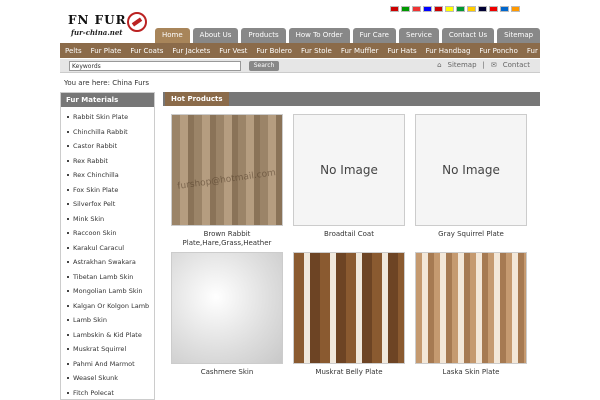  I want to click on nav-home: Home, so click(172, 35).